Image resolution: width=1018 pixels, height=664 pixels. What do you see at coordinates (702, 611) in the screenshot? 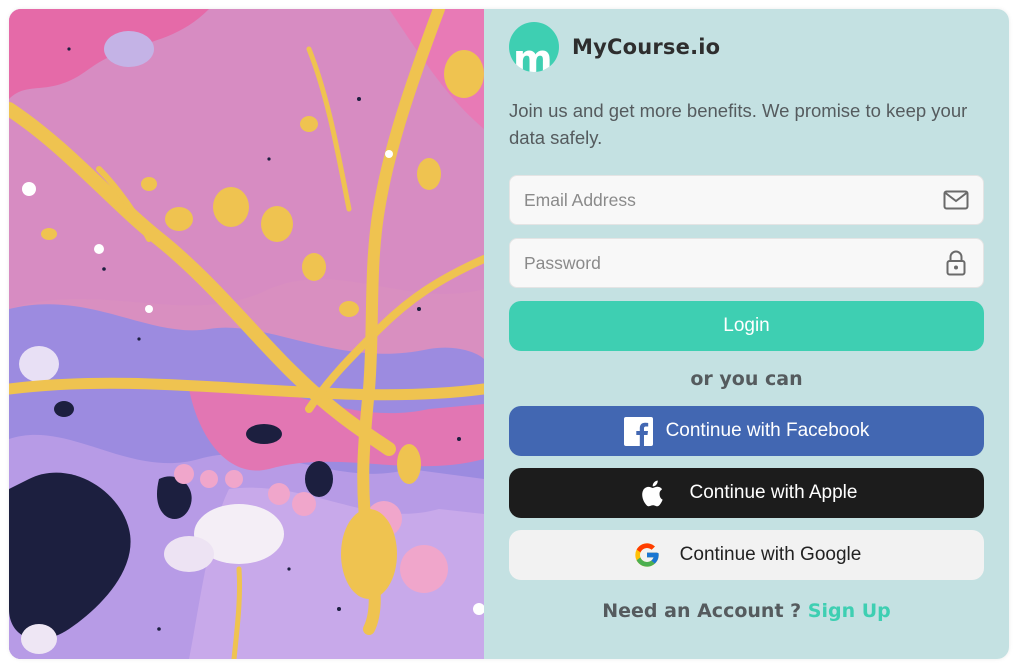
I see `signup-prompt-text: Need an Account ?` at bounding box center [702, 611].